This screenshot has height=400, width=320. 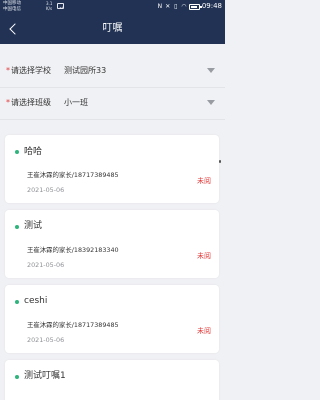 I want to click on carrier-info: 中国移动 中国电信, so click(x=12, y=6).